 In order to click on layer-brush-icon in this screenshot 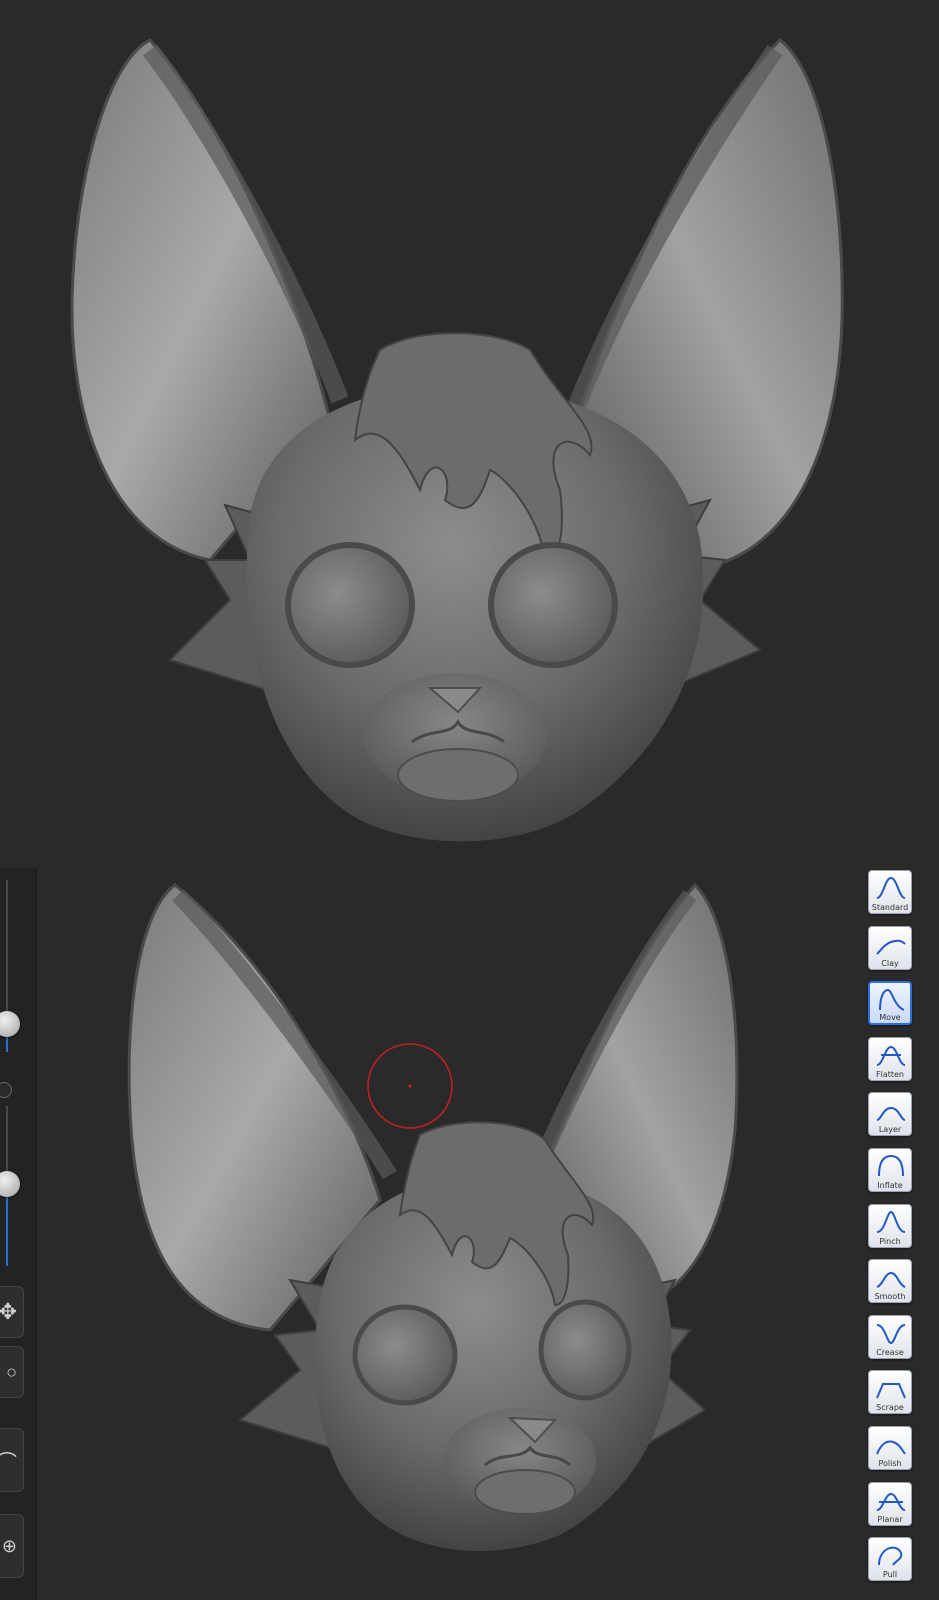, I will do `click(891, 1114)`.